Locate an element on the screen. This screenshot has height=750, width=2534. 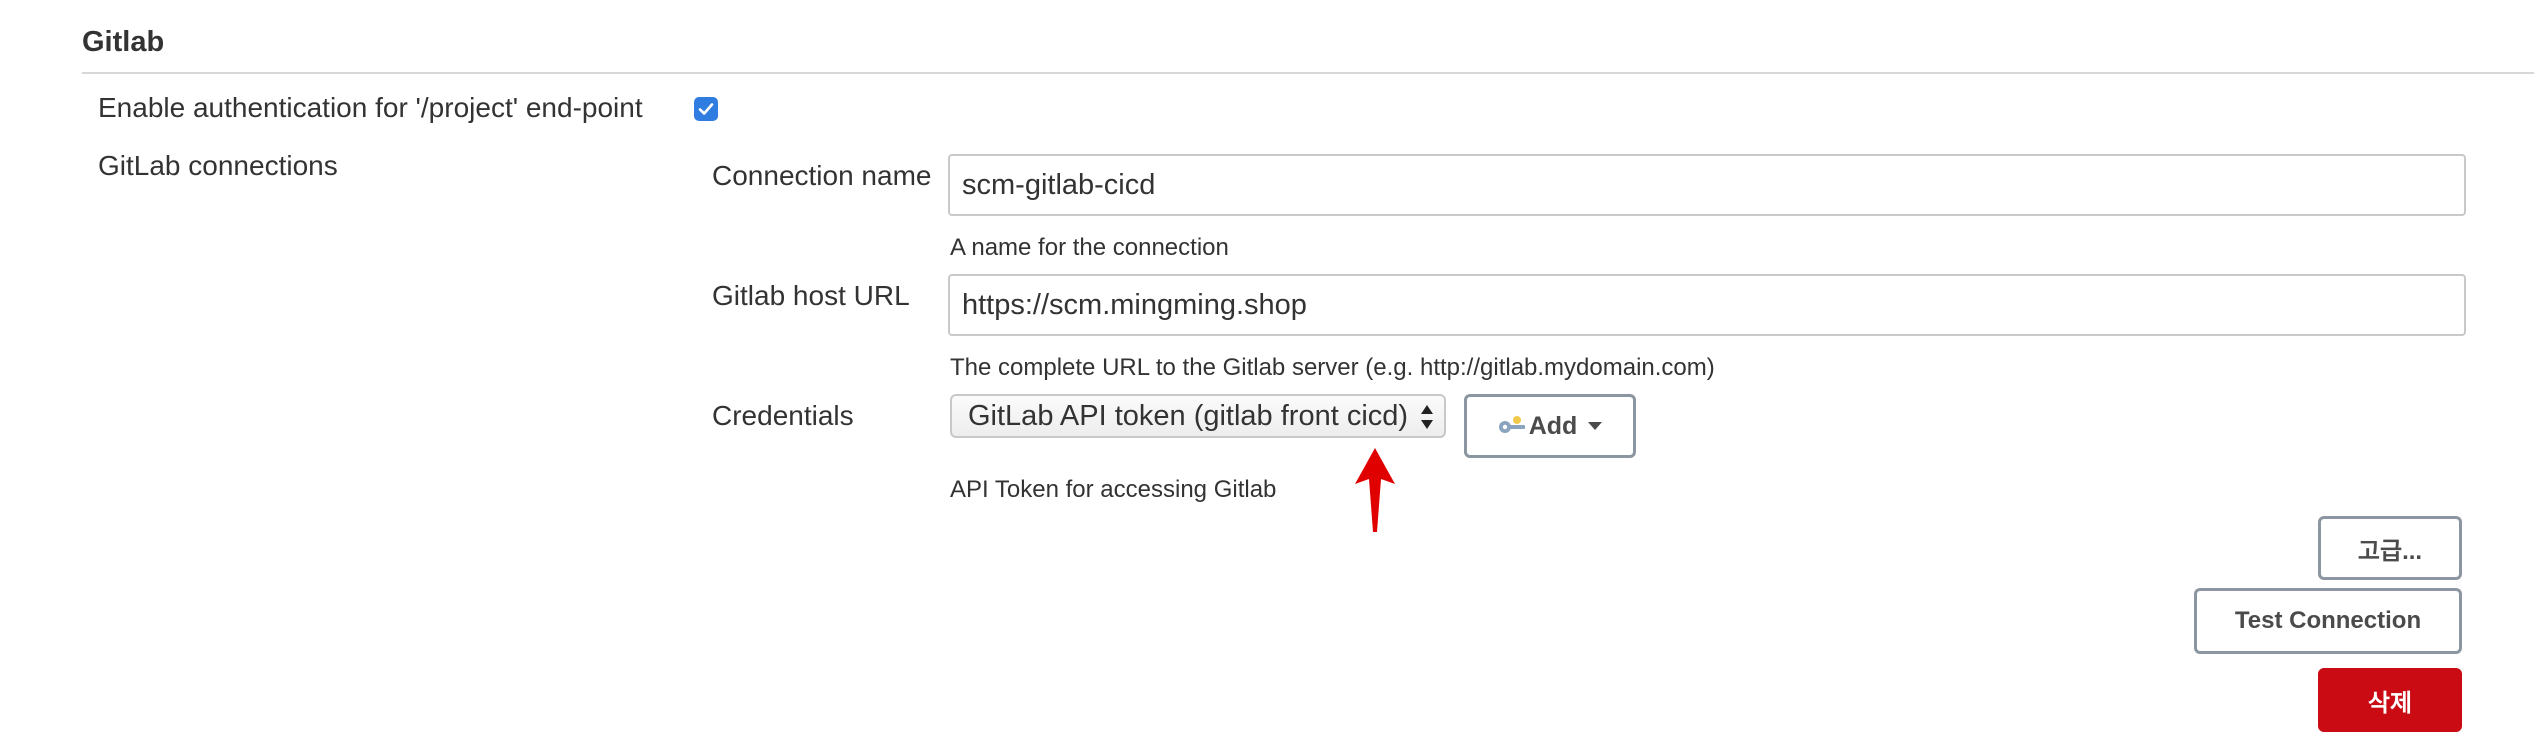
credentials-select: GitLab API token (gitlab front cicd) is located at coordinates (1198, 416).